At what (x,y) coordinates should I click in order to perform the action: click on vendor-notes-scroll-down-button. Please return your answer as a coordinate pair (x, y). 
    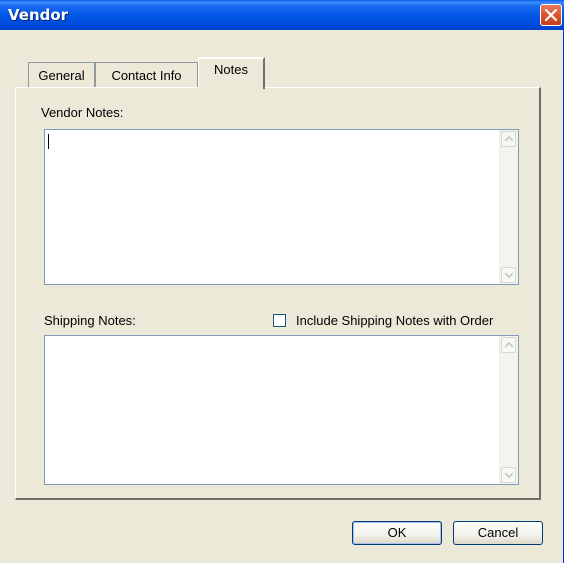
    Looking at the image, I should click on (508, 275).